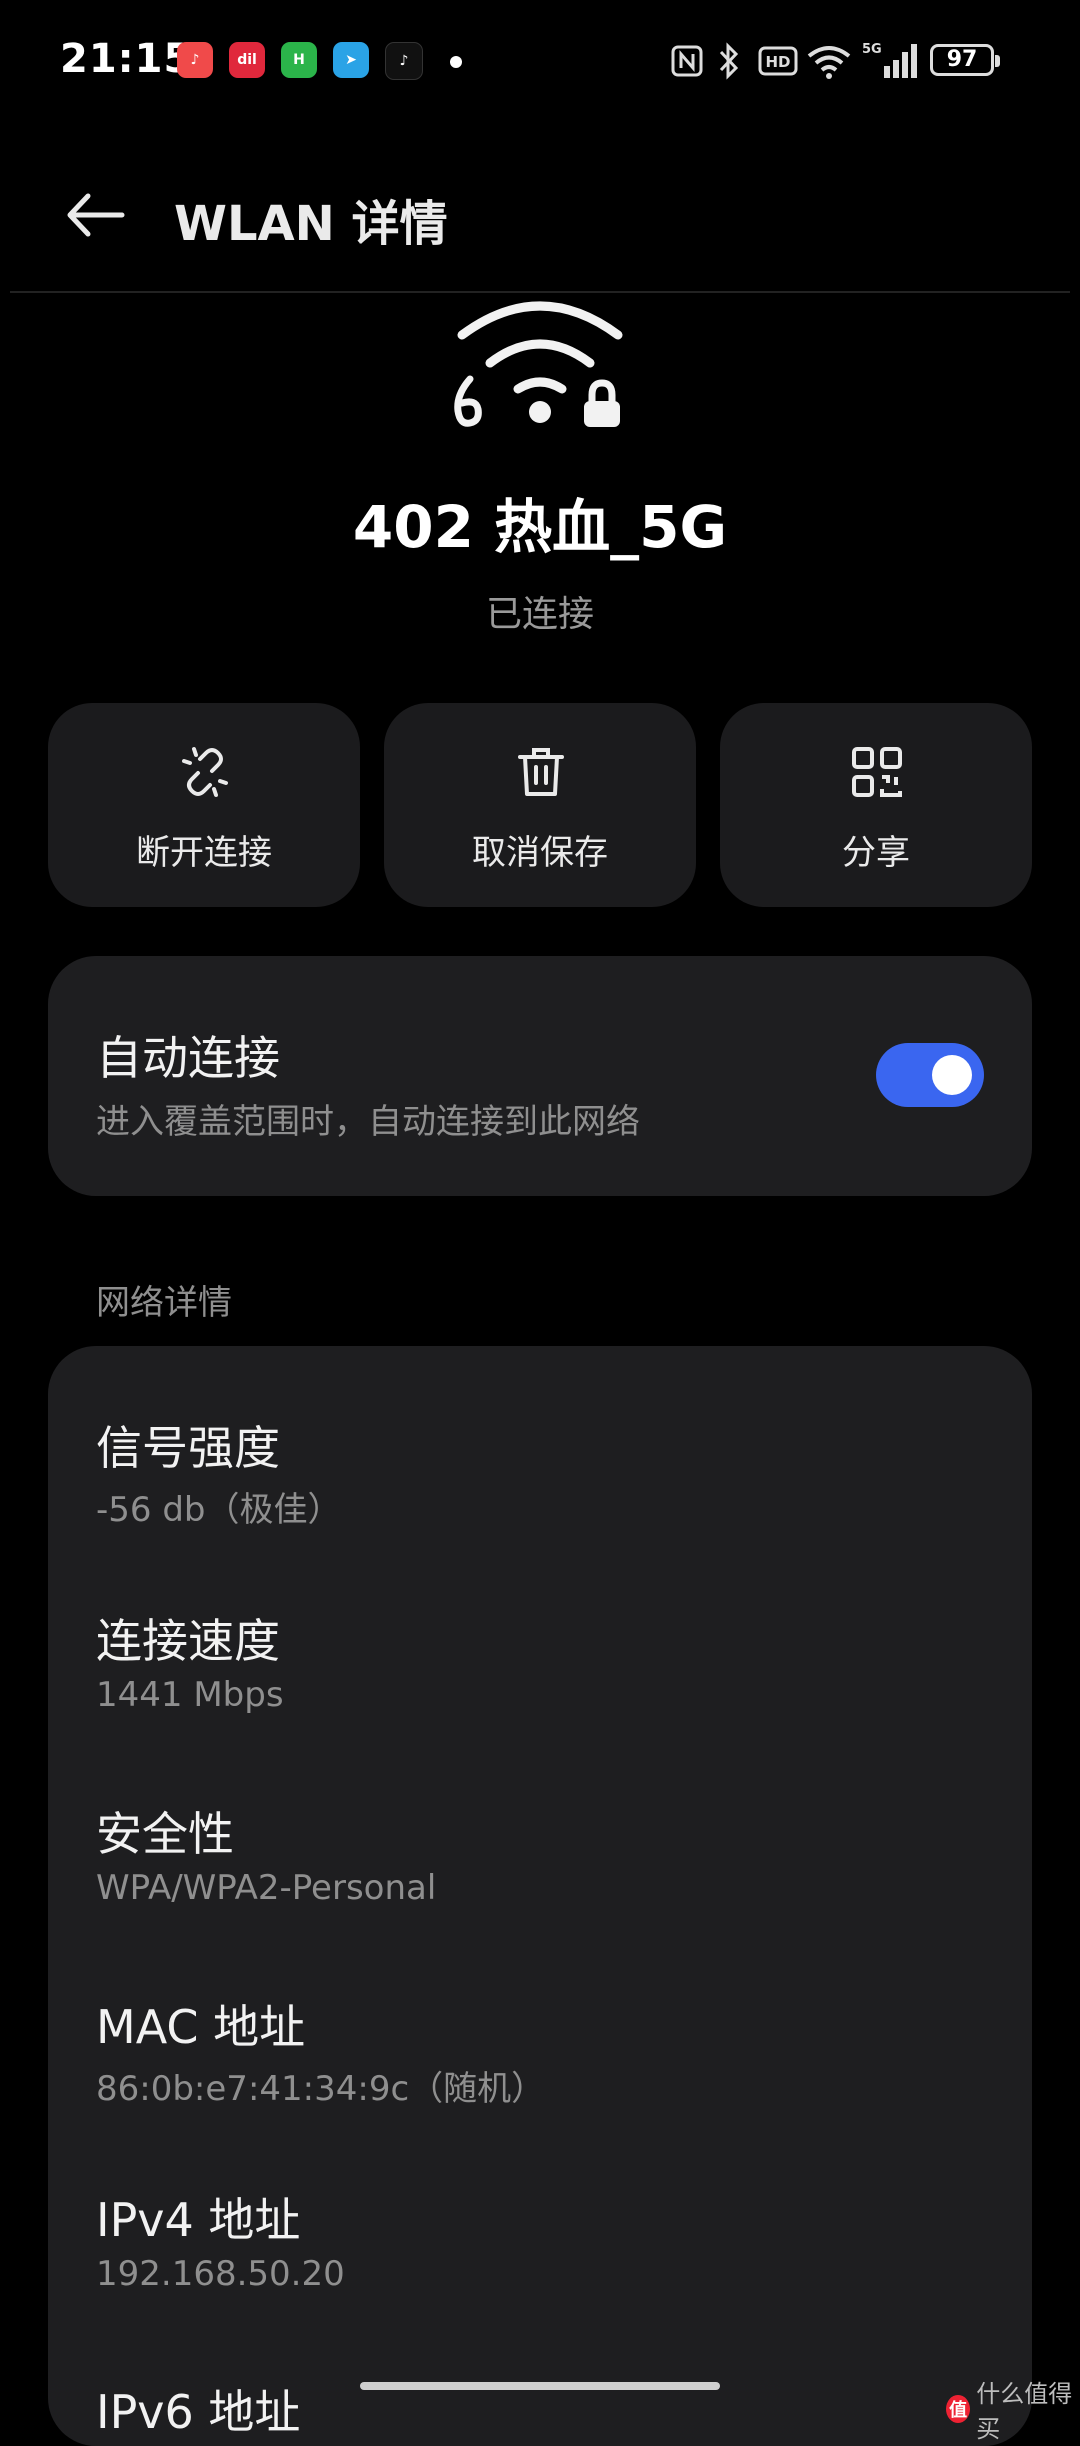 This screenshot has height=2446, width=1080. Describe the element at coordinates (220, 2274) in the screenshot. I see `detail-value: 192.168.50.20` at that location.